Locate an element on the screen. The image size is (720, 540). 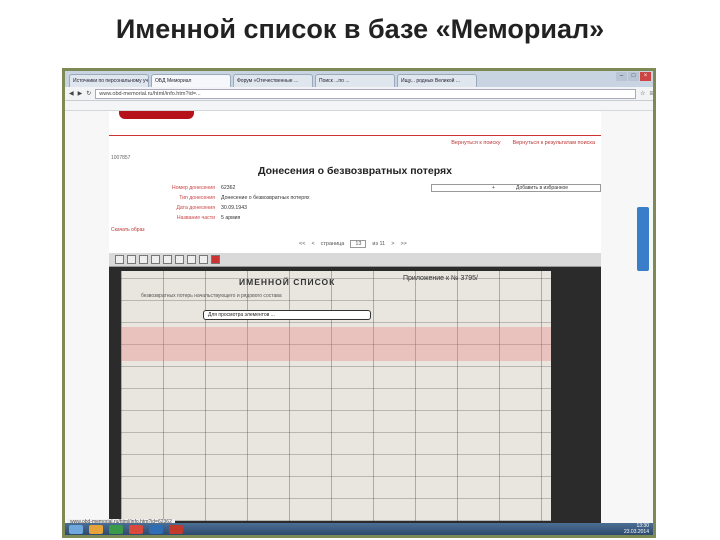
plus-icon: + is located at coordinates (493, 188).